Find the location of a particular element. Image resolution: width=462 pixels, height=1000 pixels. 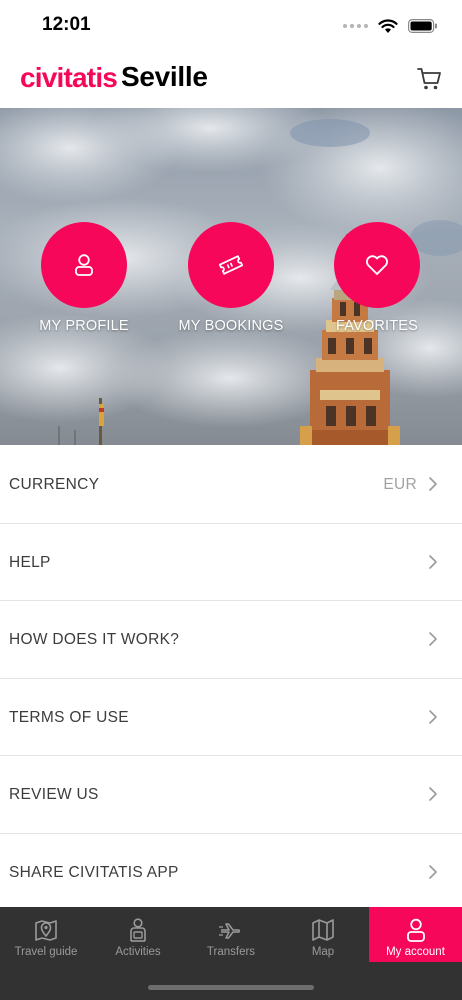

signal-icon is located at coordinates (355, 26).